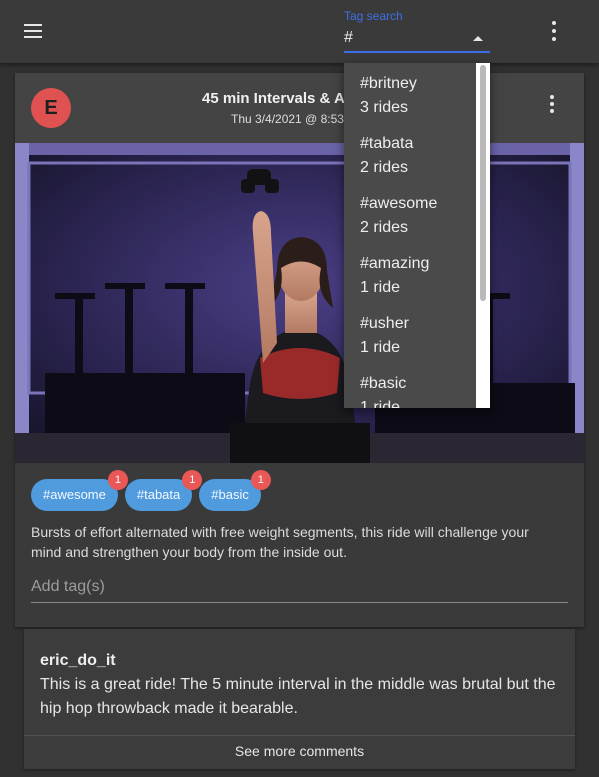  I want to click on see-more-comments-button: See more comments, so click(299, 751).